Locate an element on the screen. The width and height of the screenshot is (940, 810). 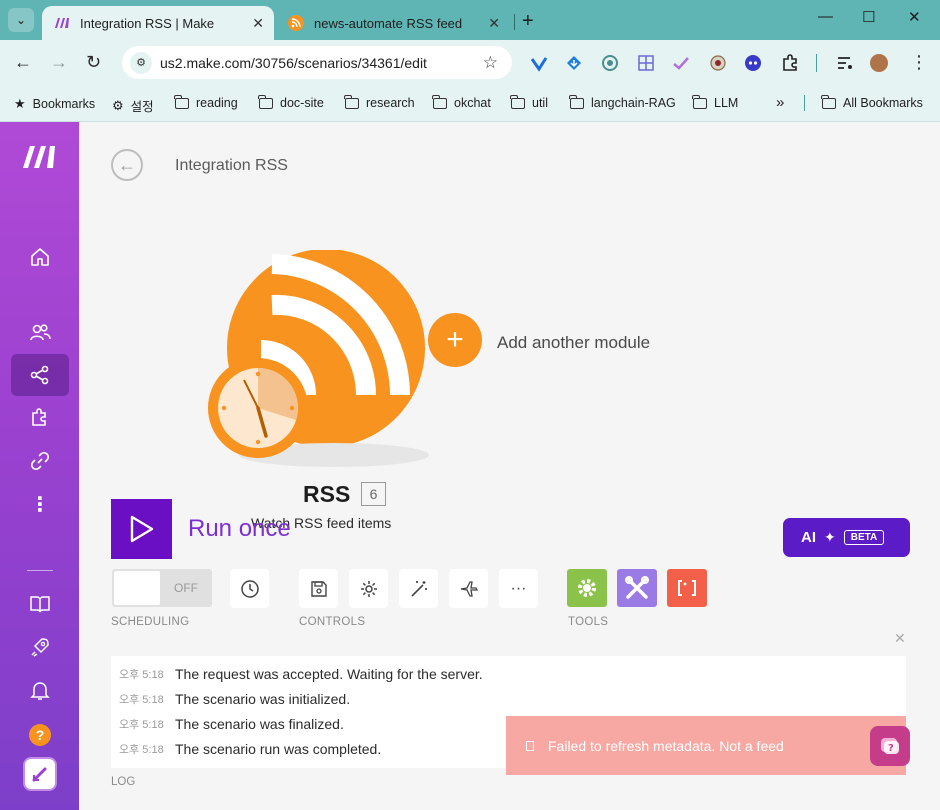
ai-assistant-button: AI ✦ BETA is located at coordinates (846, 537).